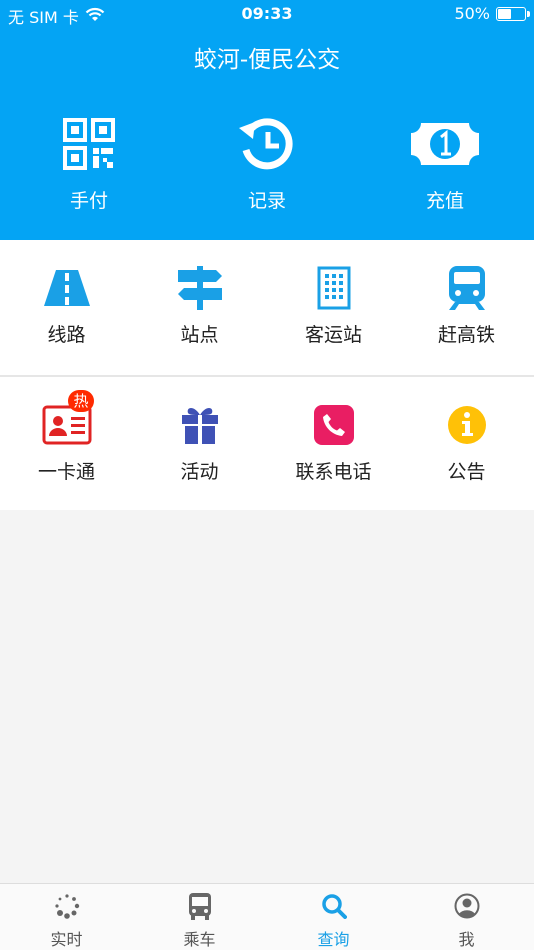 This screenshot has width=534, height=950. Describe the element at coordinates (89, 144) in the screenshot. I see `qr-code-icon` at that location.